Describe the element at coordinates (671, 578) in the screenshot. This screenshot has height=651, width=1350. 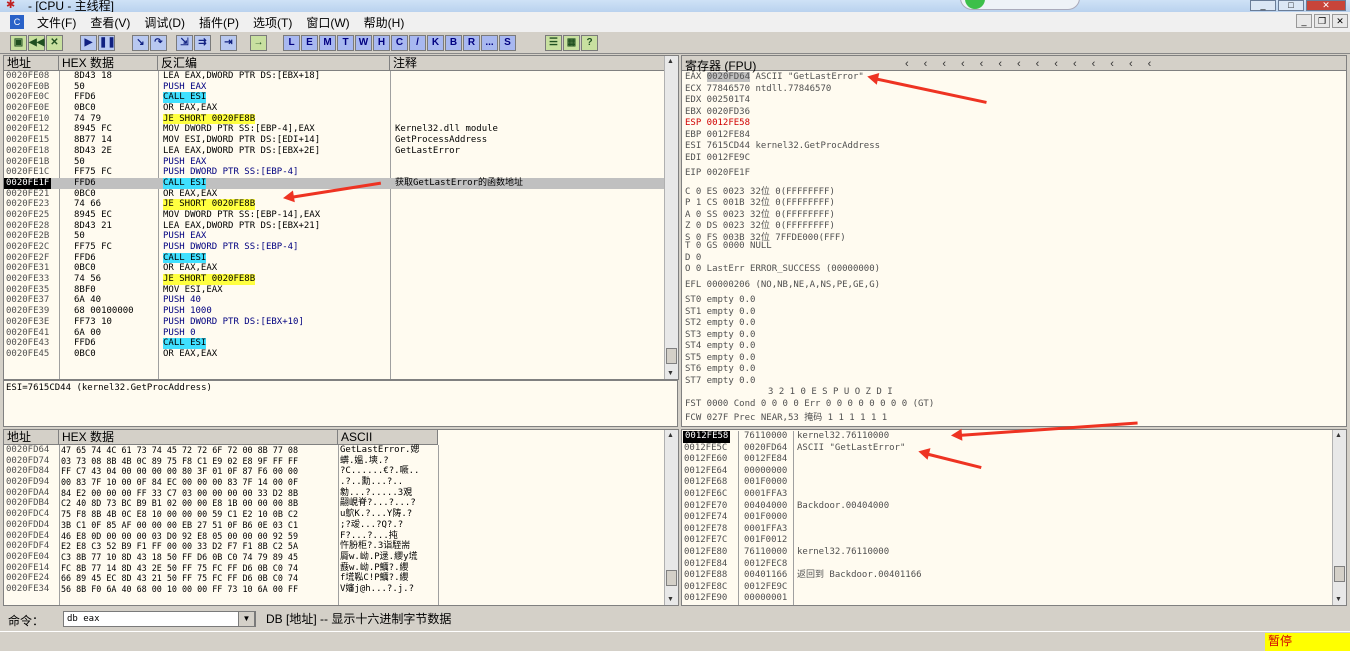
I see `dump-scroll-thumb` at that location.